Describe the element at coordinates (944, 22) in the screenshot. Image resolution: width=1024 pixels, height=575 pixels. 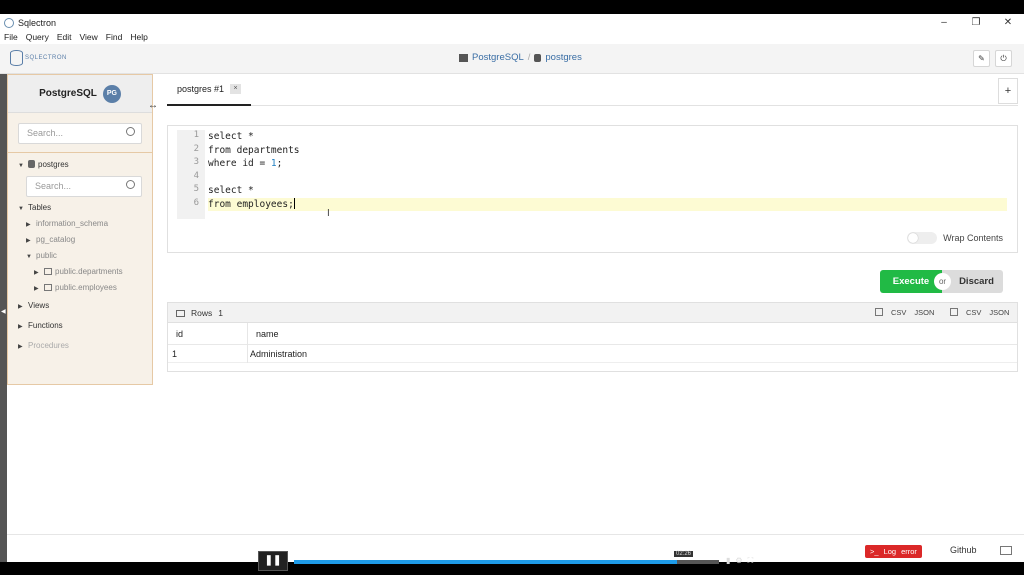
I see `minimize-button: –` at that location.